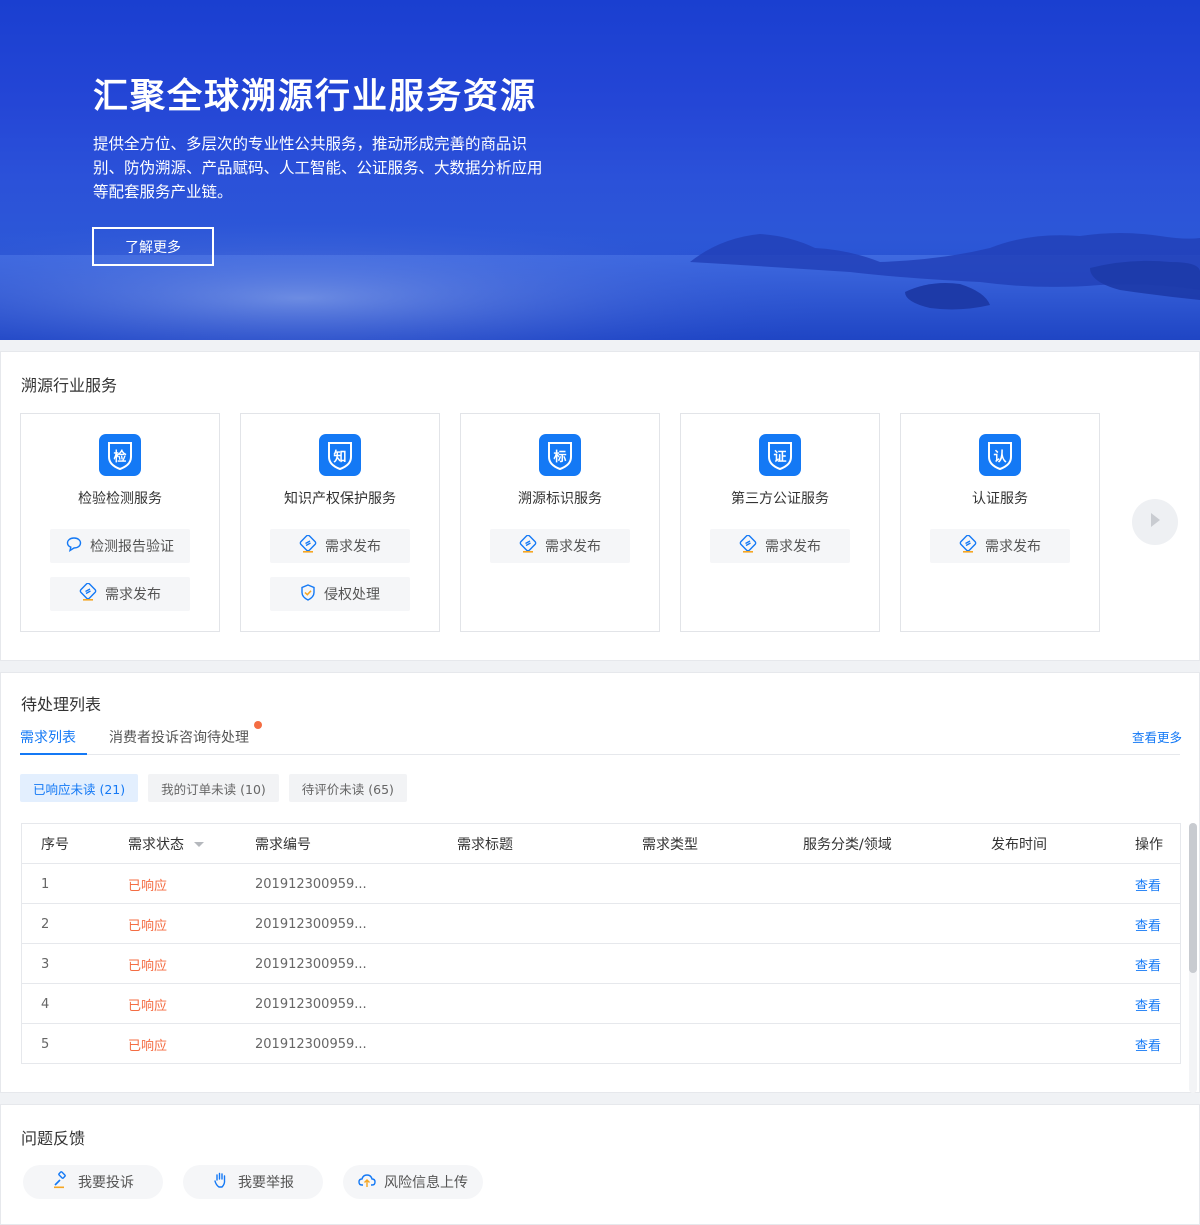 This screenshot has height=1225, width=1200. I want to click on sort-down-icon, so click(199, 844).